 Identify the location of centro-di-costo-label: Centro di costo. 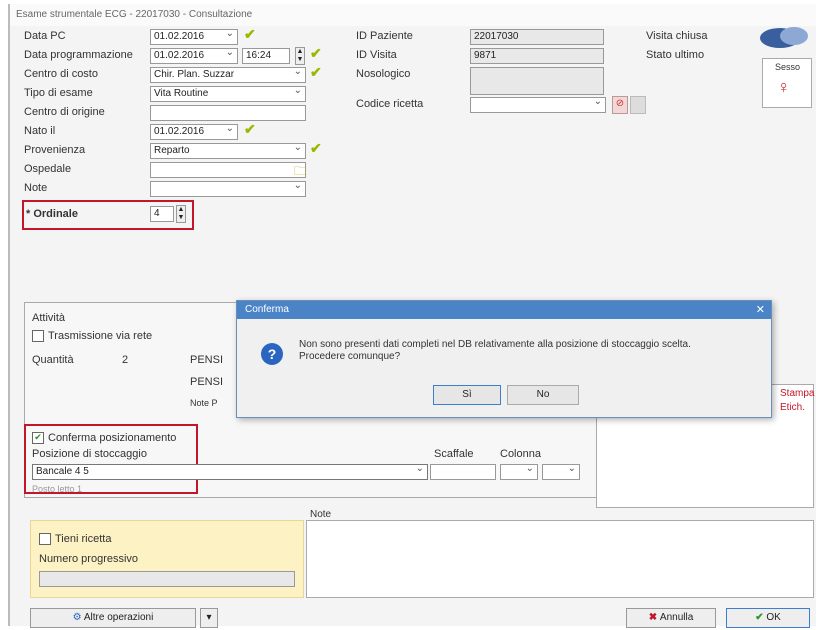
(61, 74).